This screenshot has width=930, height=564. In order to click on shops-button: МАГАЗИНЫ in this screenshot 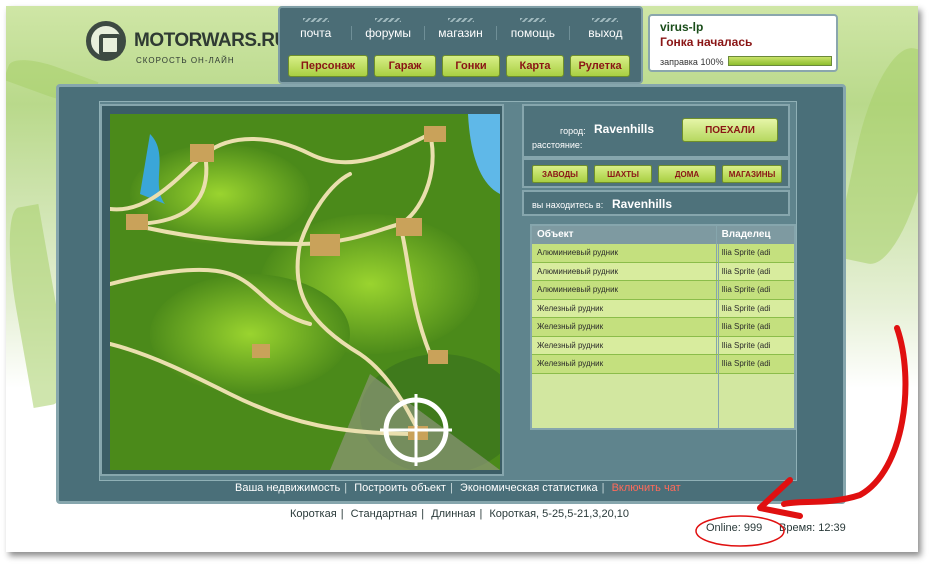, I will do `click(752, 174)`.